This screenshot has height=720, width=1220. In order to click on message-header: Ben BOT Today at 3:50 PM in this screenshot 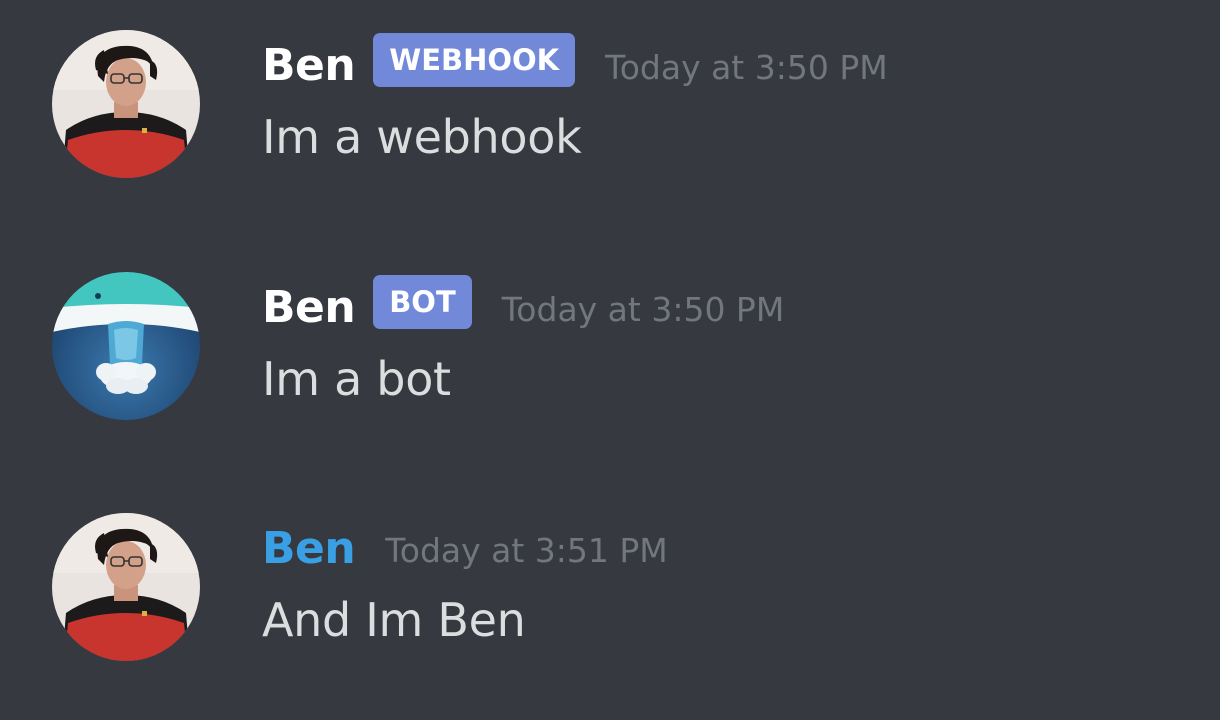, I will do `click(523, 307)`.